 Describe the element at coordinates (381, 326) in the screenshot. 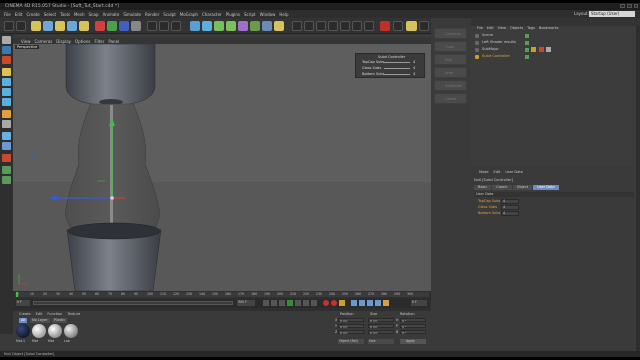

I see `size-y-field: 0 cm` at that location.